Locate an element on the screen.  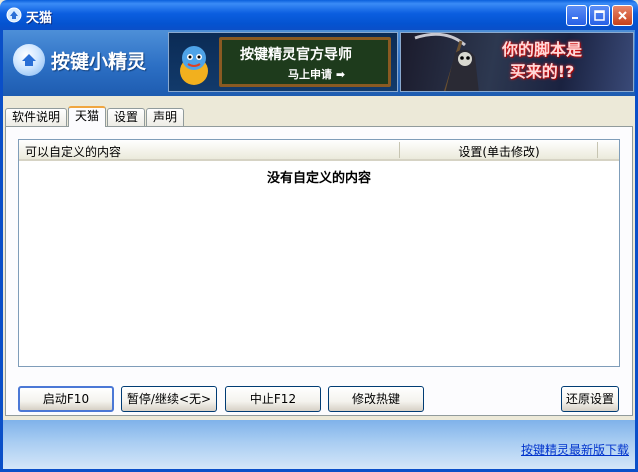
maximize-button is located at coordinates (599, 15).